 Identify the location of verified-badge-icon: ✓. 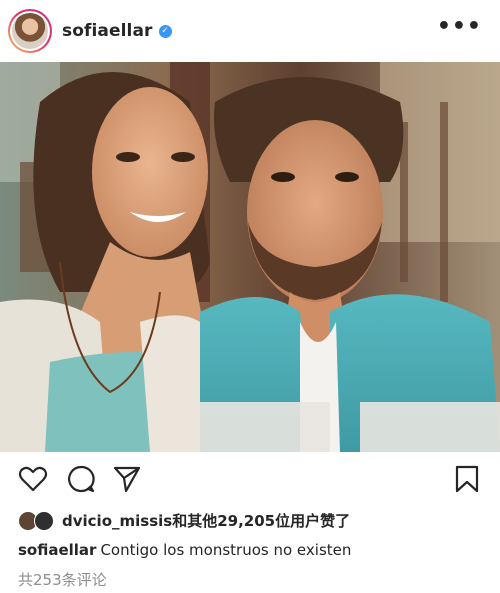
(165, 31).